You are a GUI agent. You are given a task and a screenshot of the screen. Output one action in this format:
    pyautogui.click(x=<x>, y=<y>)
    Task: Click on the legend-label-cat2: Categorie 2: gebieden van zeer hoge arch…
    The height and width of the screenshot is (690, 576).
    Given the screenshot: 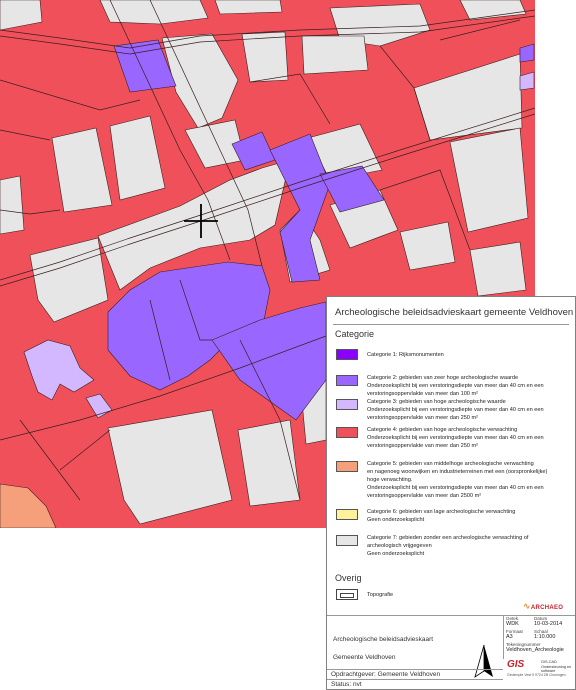 What is the action you would take?
    pyautogui.click(x=467, y=386)
    